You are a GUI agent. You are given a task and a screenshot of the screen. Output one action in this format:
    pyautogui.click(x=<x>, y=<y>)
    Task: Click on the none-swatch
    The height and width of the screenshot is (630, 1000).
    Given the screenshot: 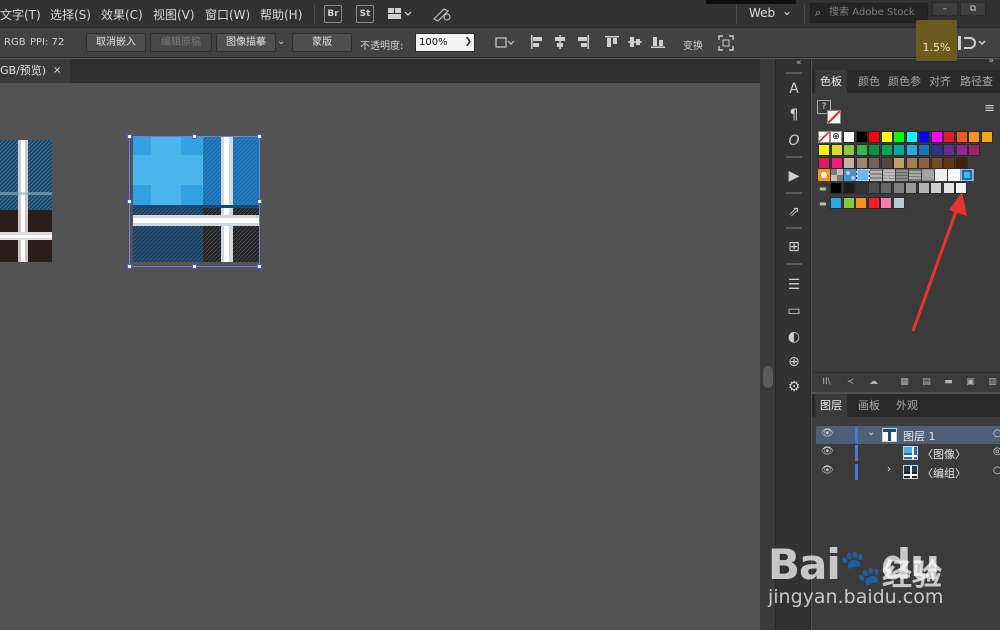 What is the action you would take?
    pyautogui.click(x=834, y=117)
    